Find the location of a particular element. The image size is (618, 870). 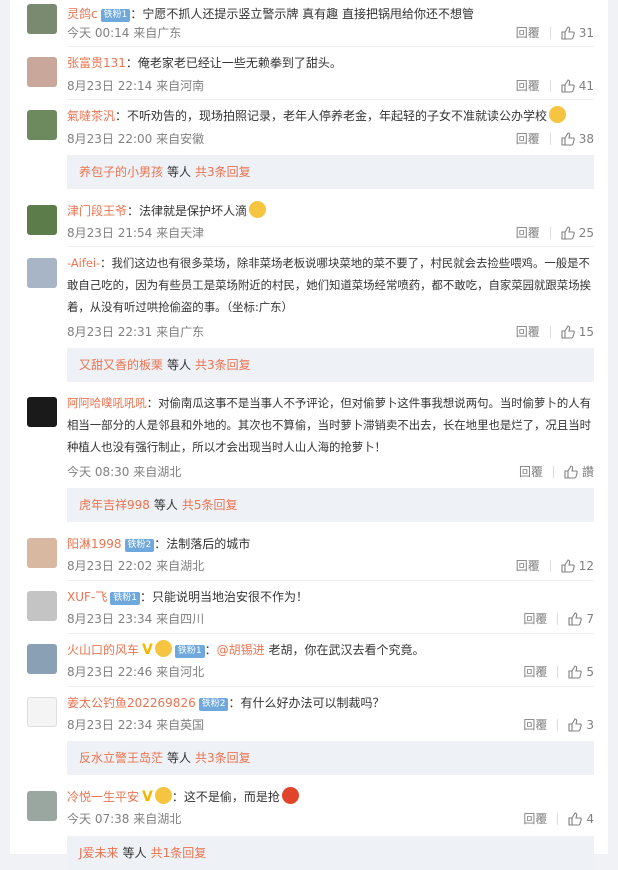

comment-actions: 回覆 12 is located at coordinates (555, 565).